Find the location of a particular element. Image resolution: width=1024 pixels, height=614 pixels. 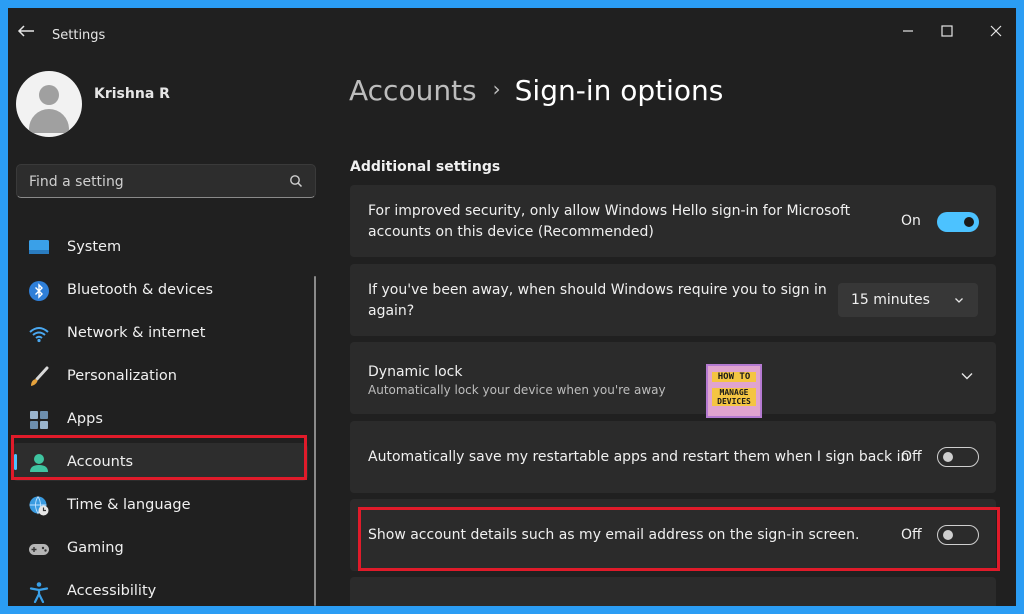

user-name: Krishna R is located at coordinates (132, 92).